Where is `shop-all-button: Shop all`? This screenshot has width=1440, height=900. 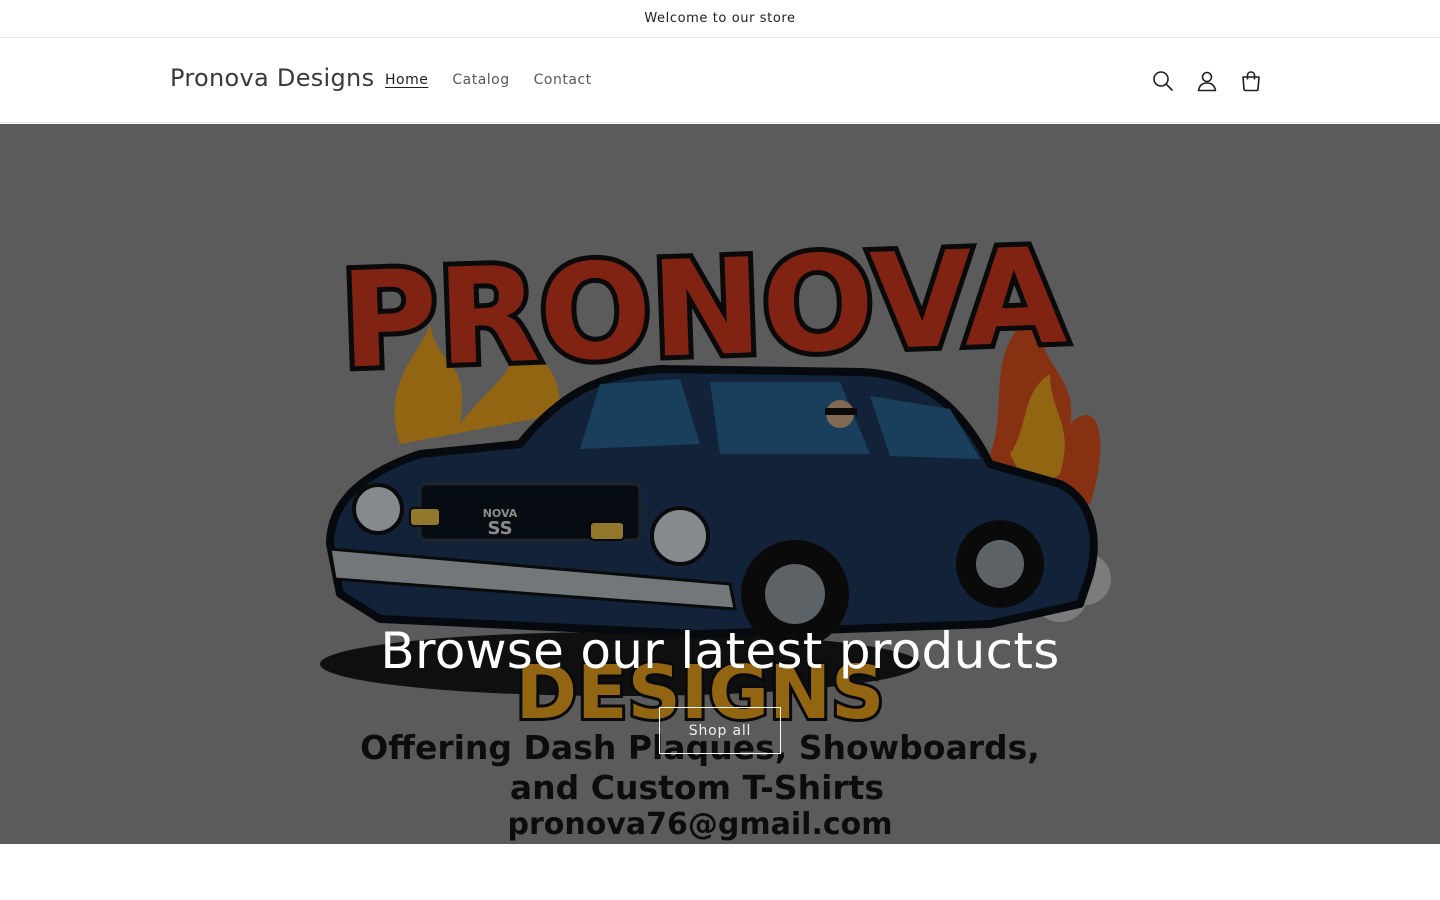 shop-all-button: Shop all is located at coordinates (720, 730).